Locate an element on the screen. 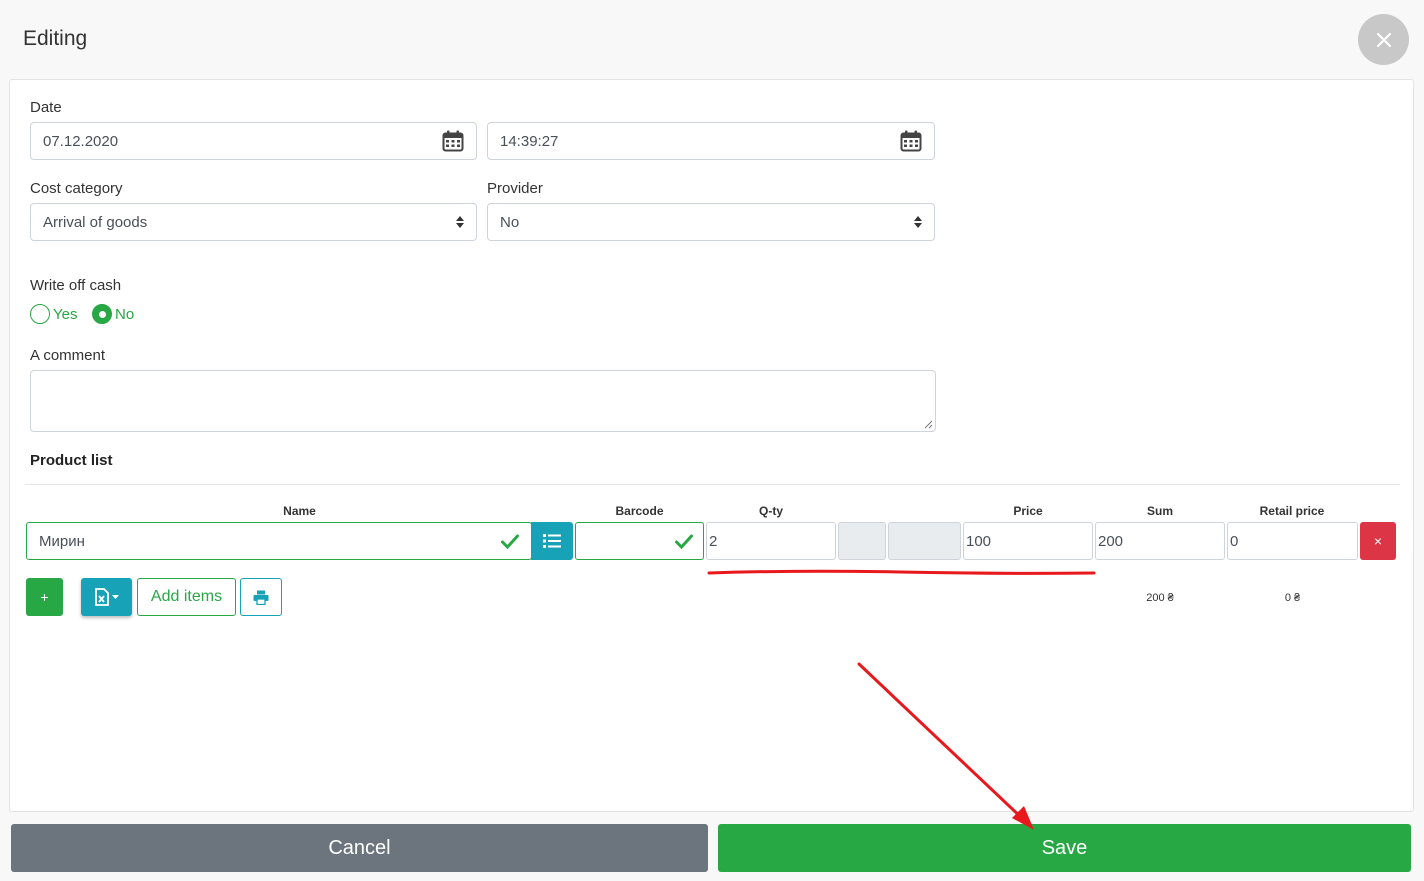 This screenshot has height=881, width=1424. close-button is located at coordinates (1383, 39).